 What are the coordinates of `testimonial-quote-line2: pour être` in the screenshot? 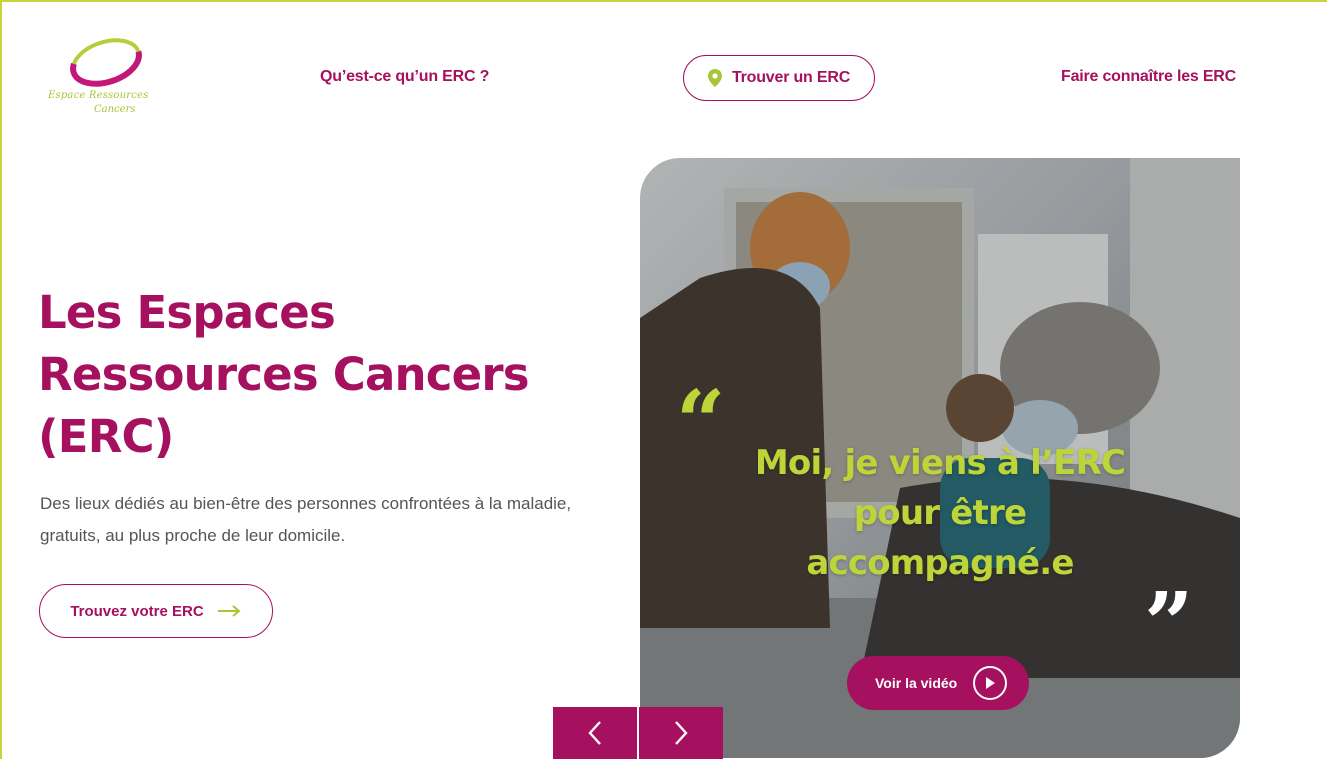 It's located at (940, 513).